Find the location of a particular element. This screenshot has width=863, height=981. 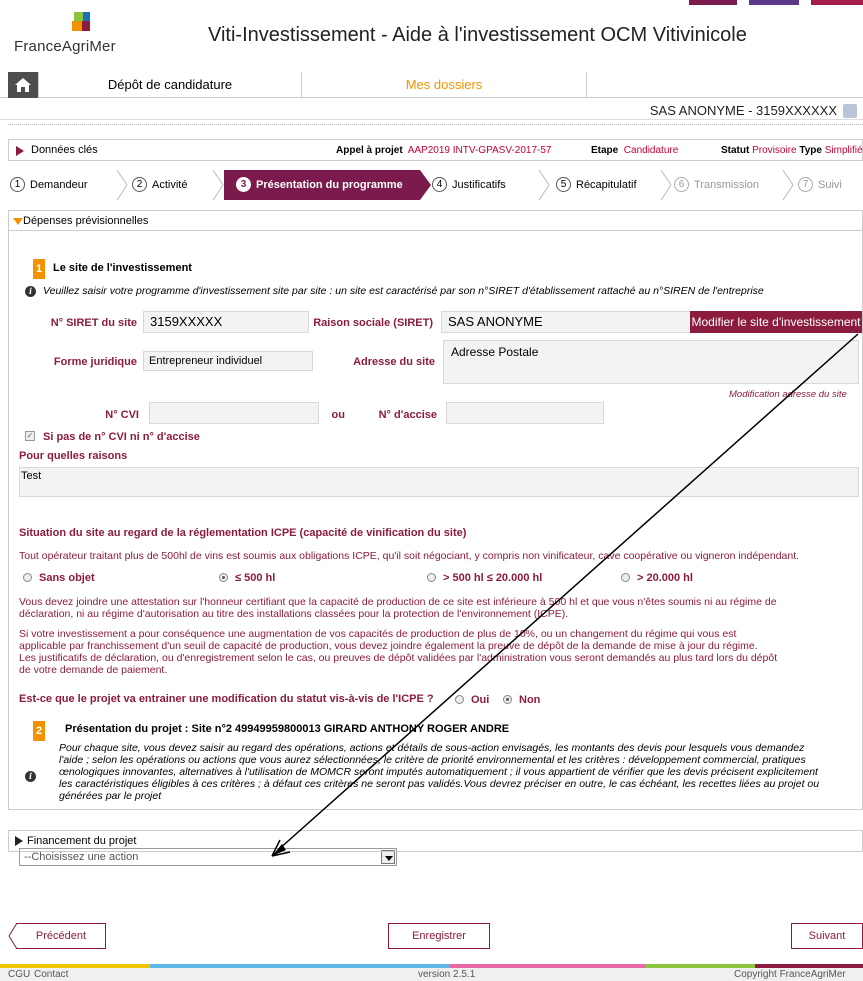

financement-bar: Financement du projet is located at coordinates (435, 841).